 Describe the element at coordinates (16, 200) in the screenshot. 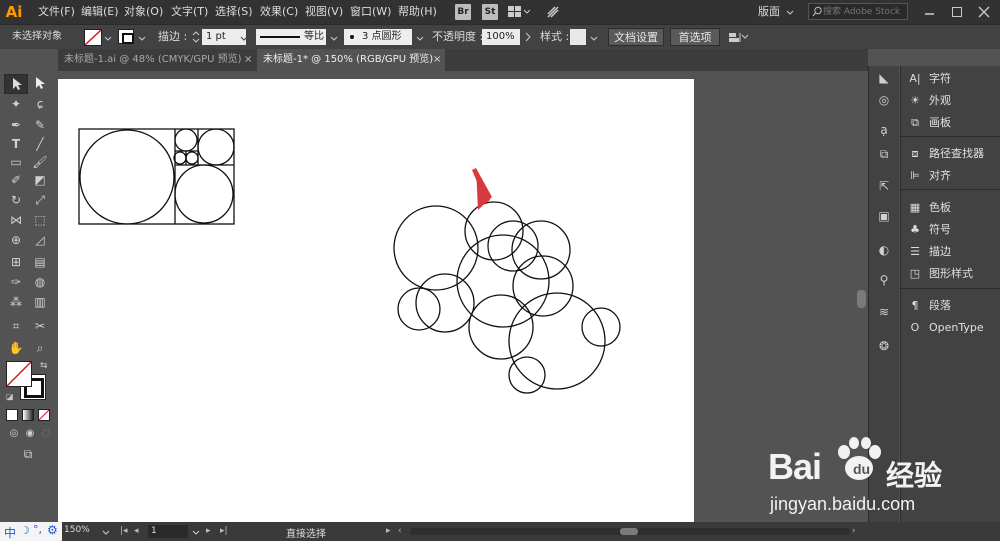

I see `rotate-tool: ↻` at that location.